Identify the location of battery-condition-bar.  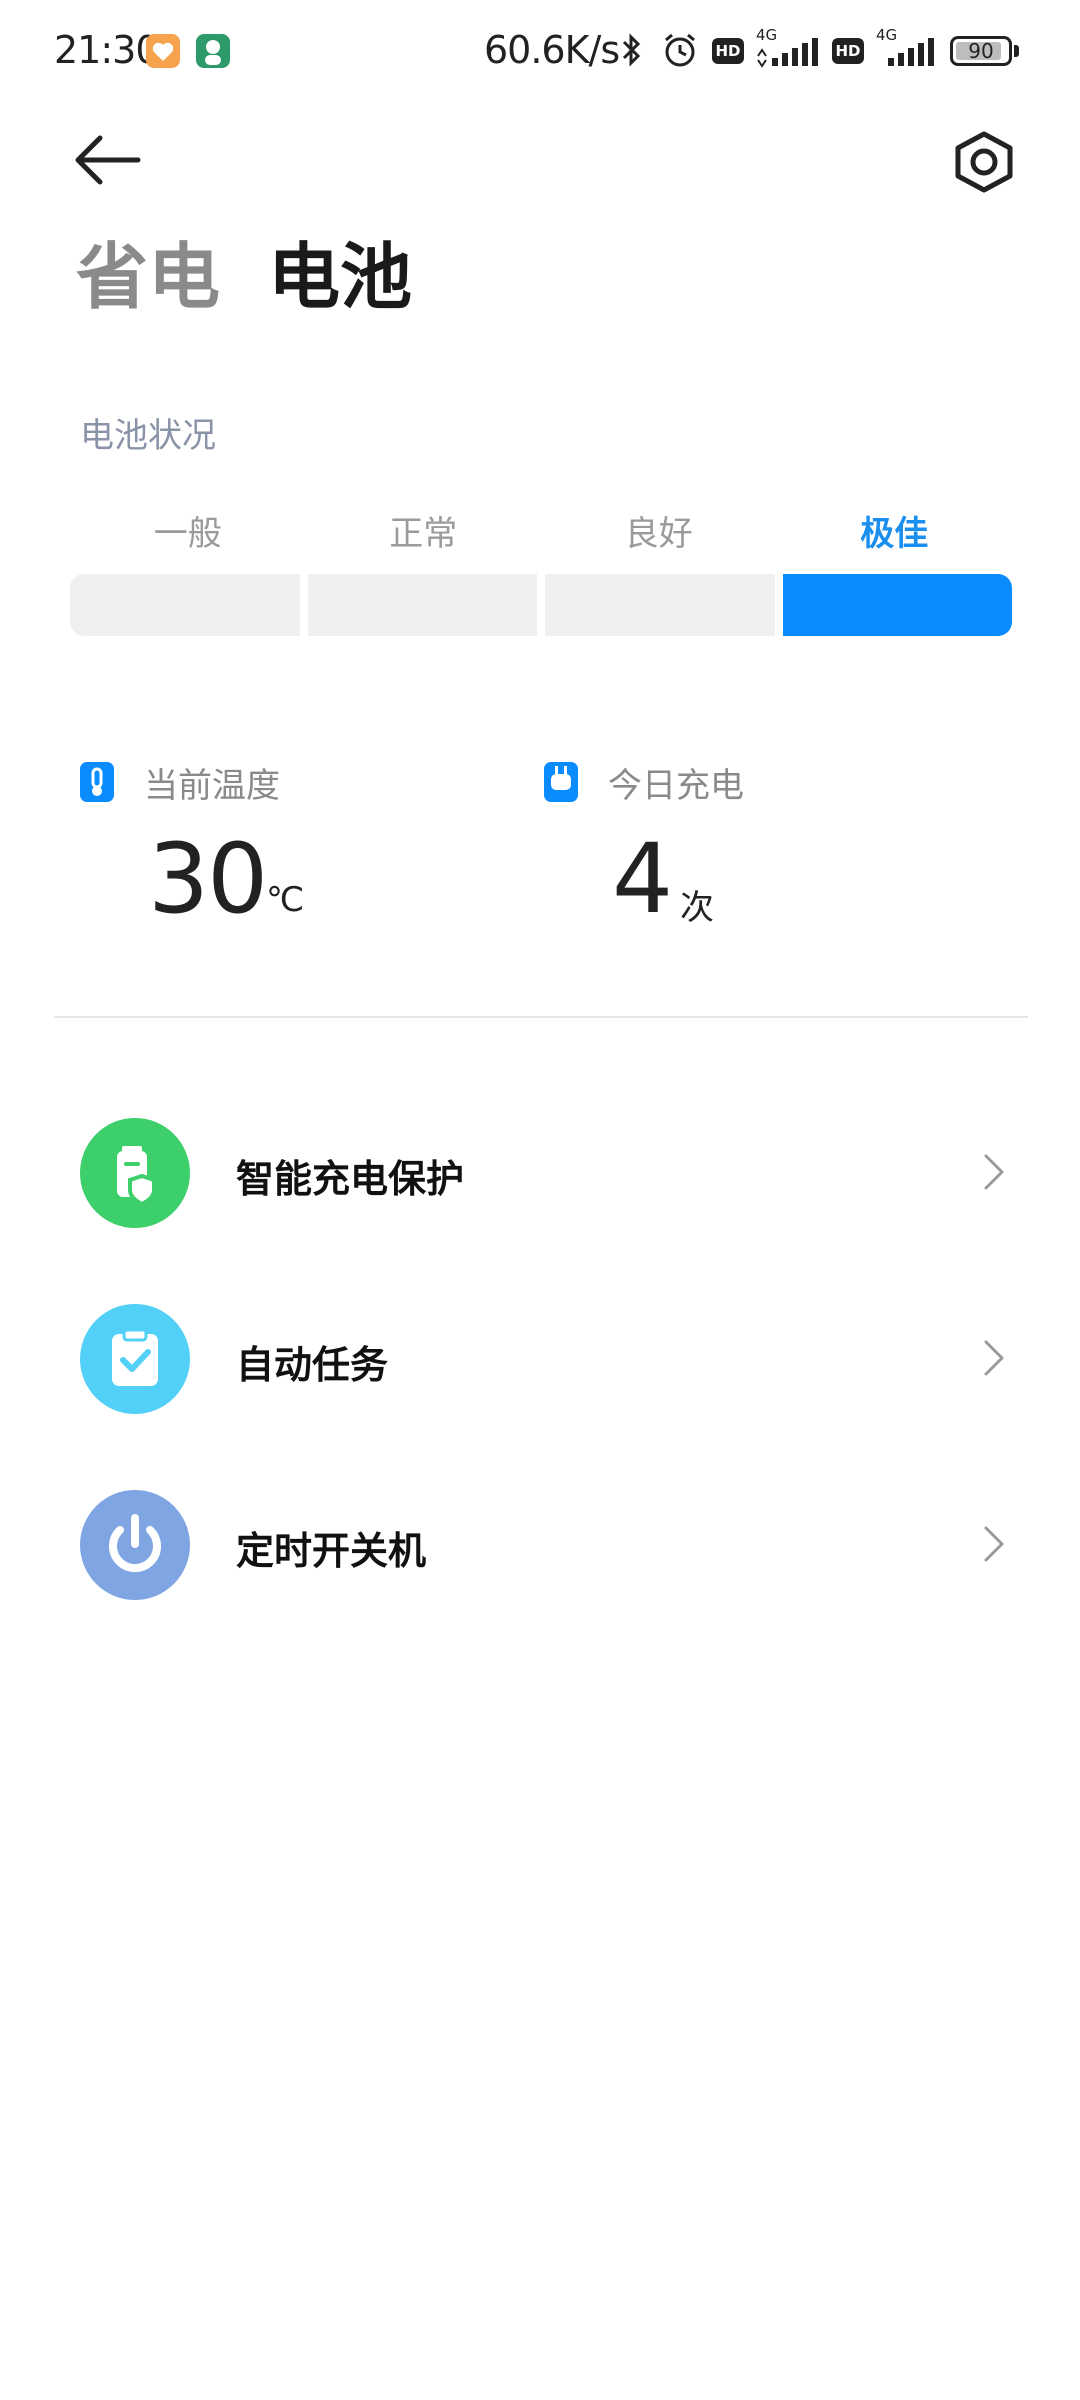
(541, 605).